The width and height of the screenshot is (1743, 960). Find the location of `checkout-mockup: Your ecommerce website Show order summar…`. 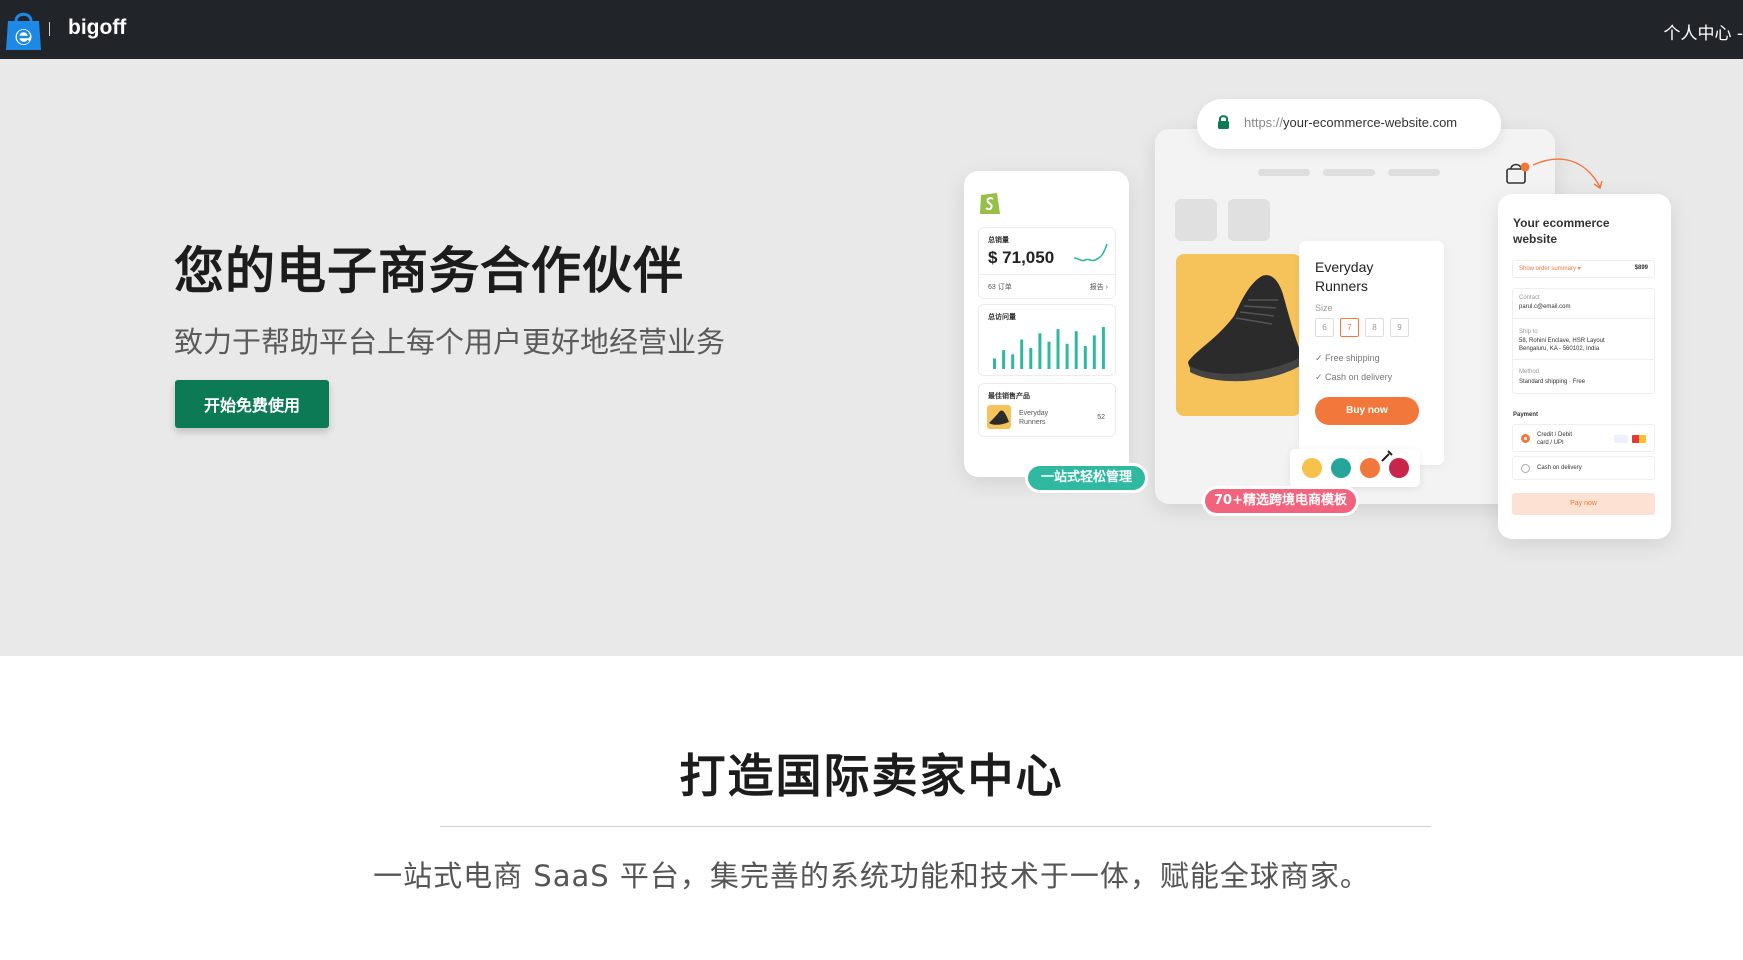

checkout-mockup: Your ecommerce website Show order summar… is located at coordinates (1584, 366).